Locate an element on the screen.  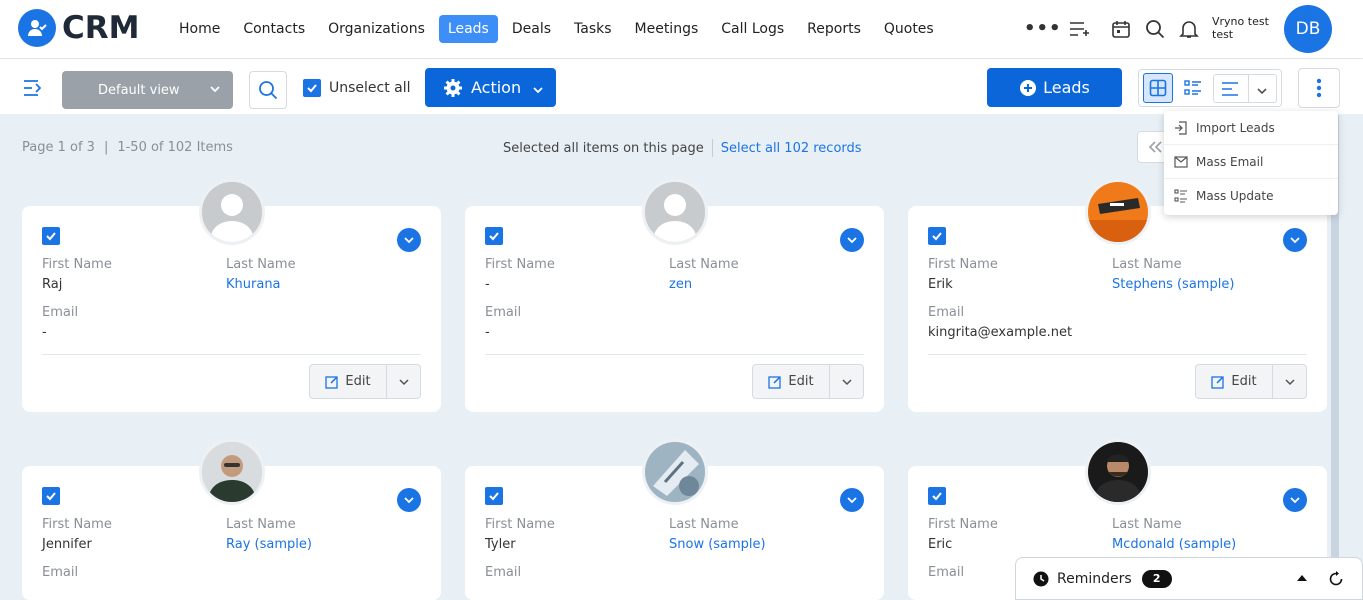
more-nav-button: ••• is located at coordinates (1043, 28).